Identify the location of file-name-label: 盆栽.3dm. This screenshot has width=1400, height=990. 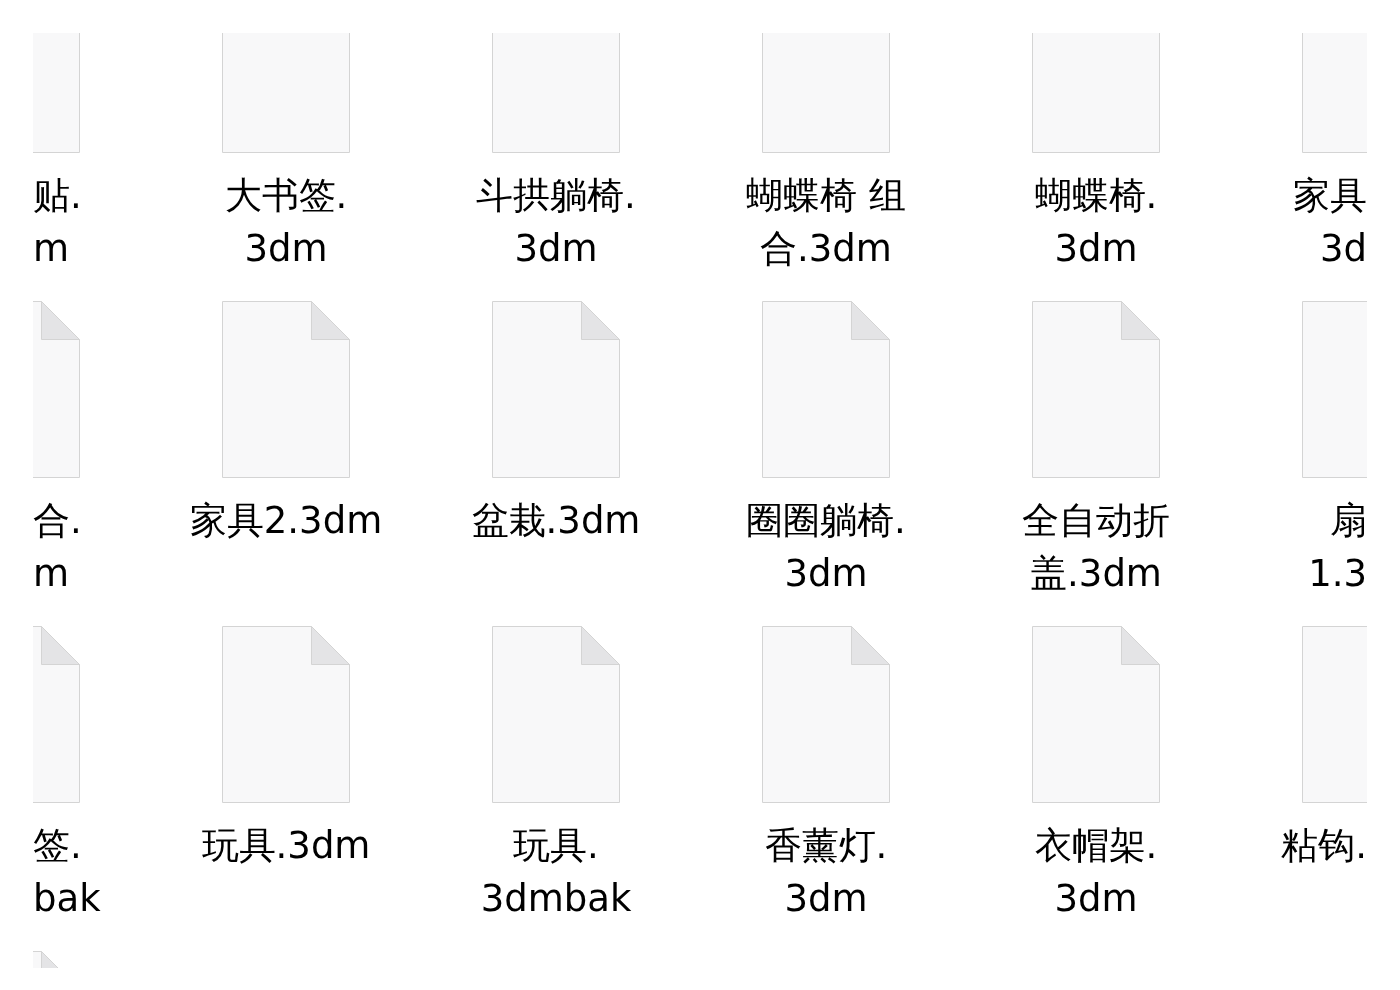
(556, 521).